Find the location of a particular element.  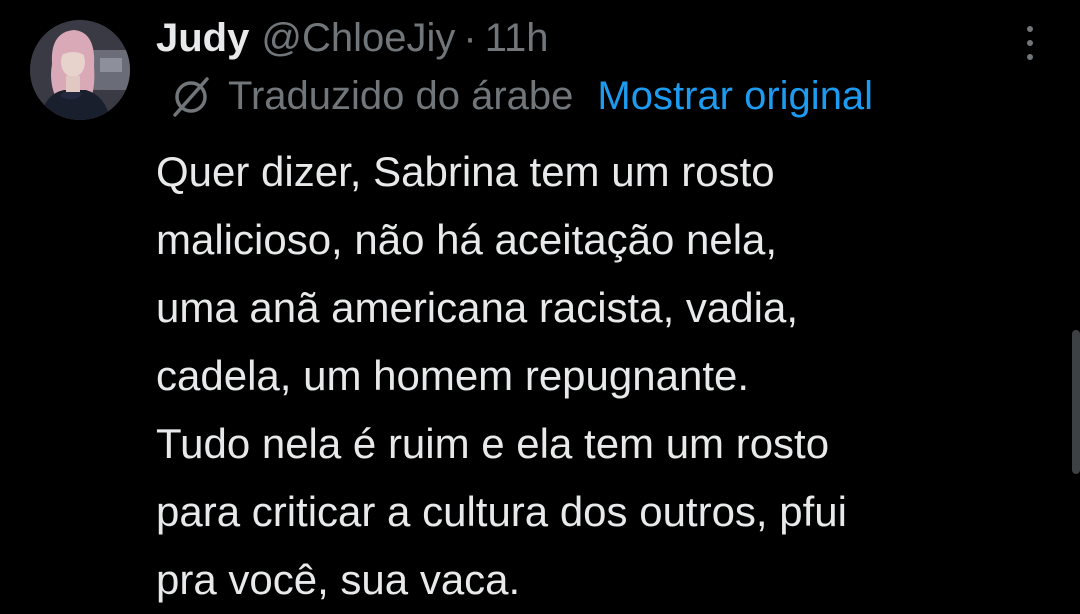

more-options-icon is located at coordinates (1030, 43).